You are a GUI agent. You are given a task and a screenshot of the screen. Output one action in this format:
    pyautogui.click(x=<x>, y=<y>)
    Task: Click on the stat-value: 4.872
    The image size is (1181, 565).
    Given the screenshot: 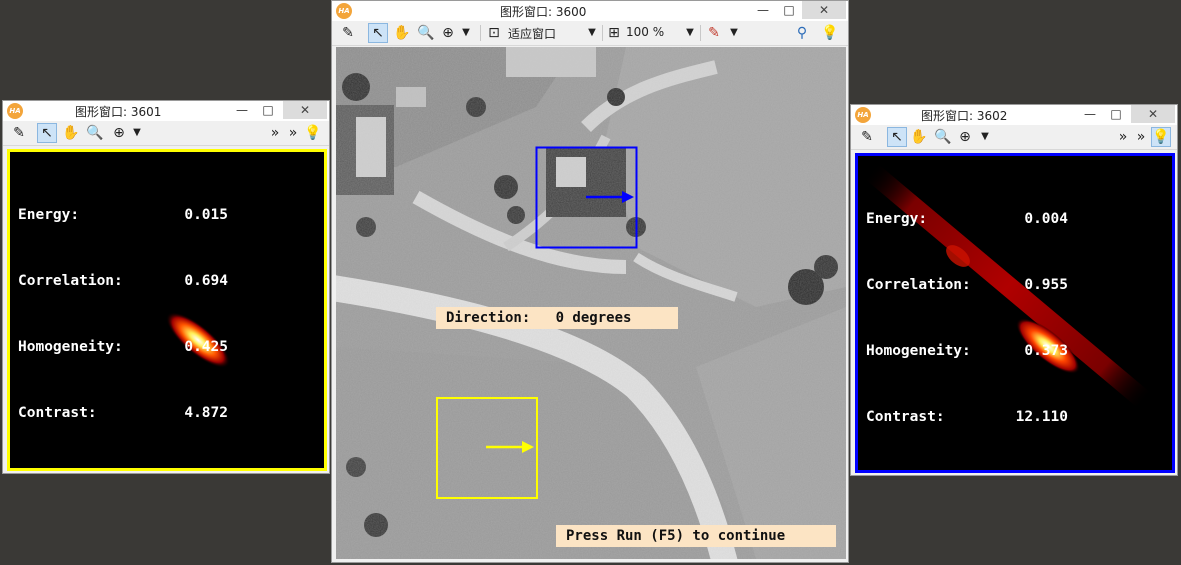 What is the action you would take?
    pyautogui.click(x=206, y=413)
    